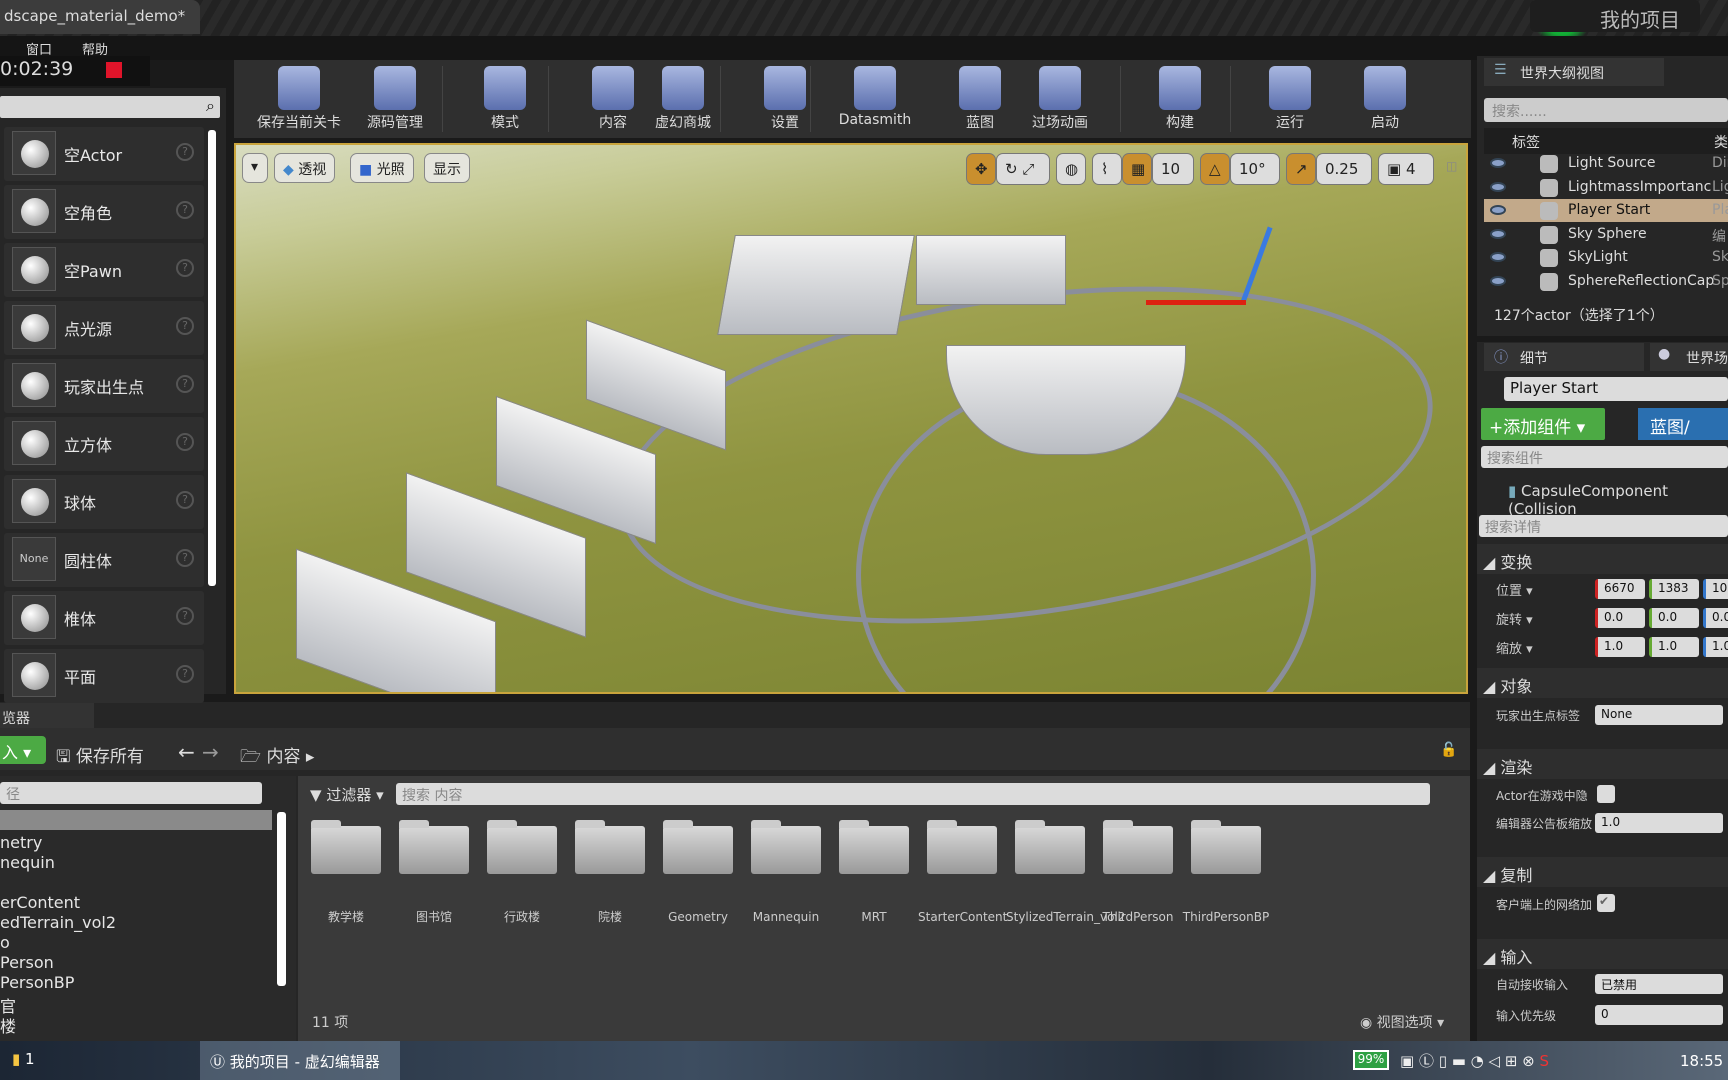 Image resolution: width=1728 pixels, height=1080 pixels. Describe the element at coordinates (1620, 647) in the screenshot. I see `scale-x-field: 1.0` at that location.